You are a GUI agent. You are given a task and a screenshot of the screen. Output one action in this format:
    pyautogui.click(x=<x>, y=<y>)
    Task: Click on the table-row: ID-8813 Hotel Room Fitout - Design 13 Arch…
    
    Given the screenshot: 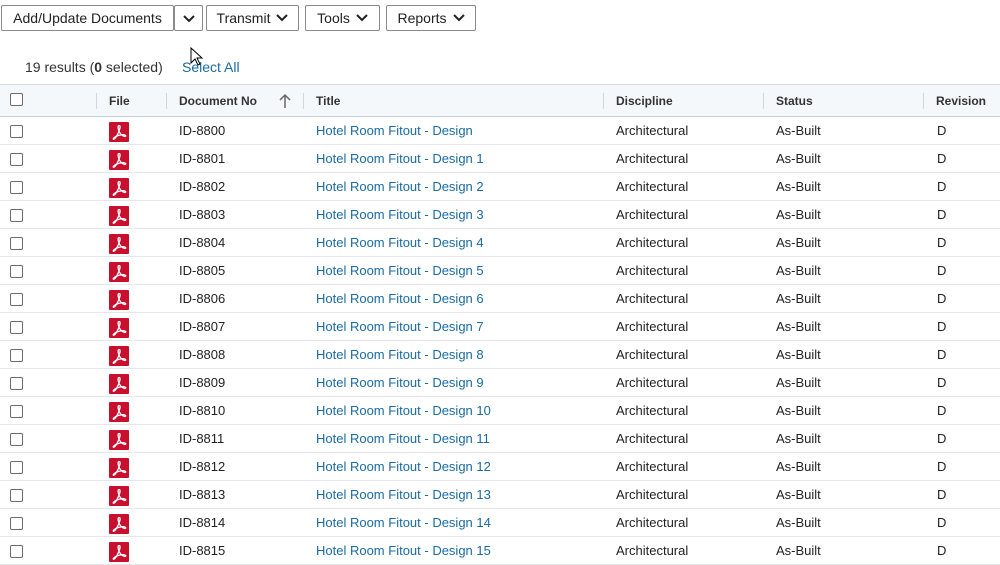 What is the action you would take?
    pyautogui.click(x=500, y=495)
    